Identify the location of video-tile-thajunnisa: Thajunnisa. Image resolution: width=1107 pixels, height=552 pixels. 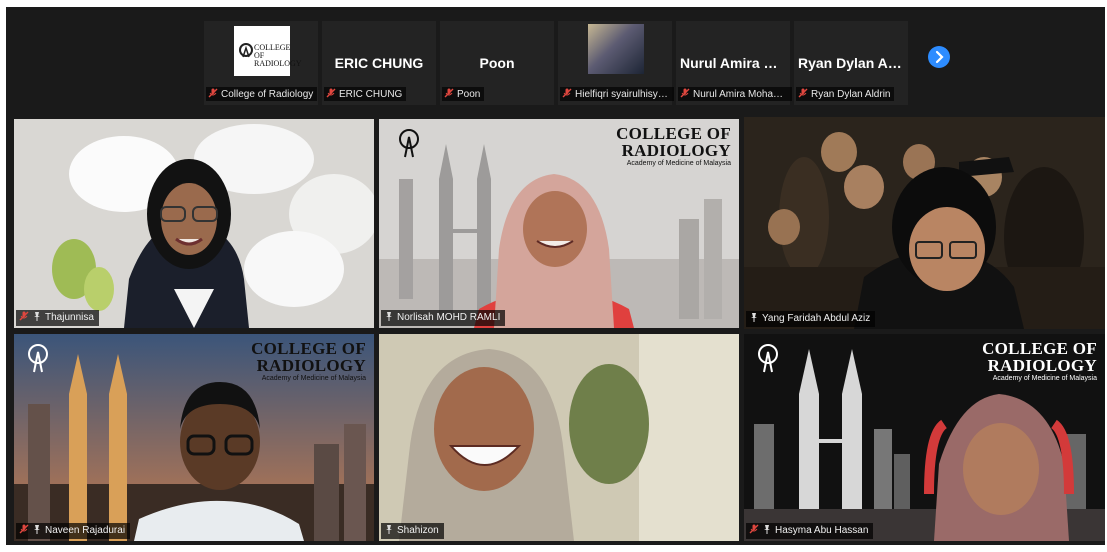
(194, 223).